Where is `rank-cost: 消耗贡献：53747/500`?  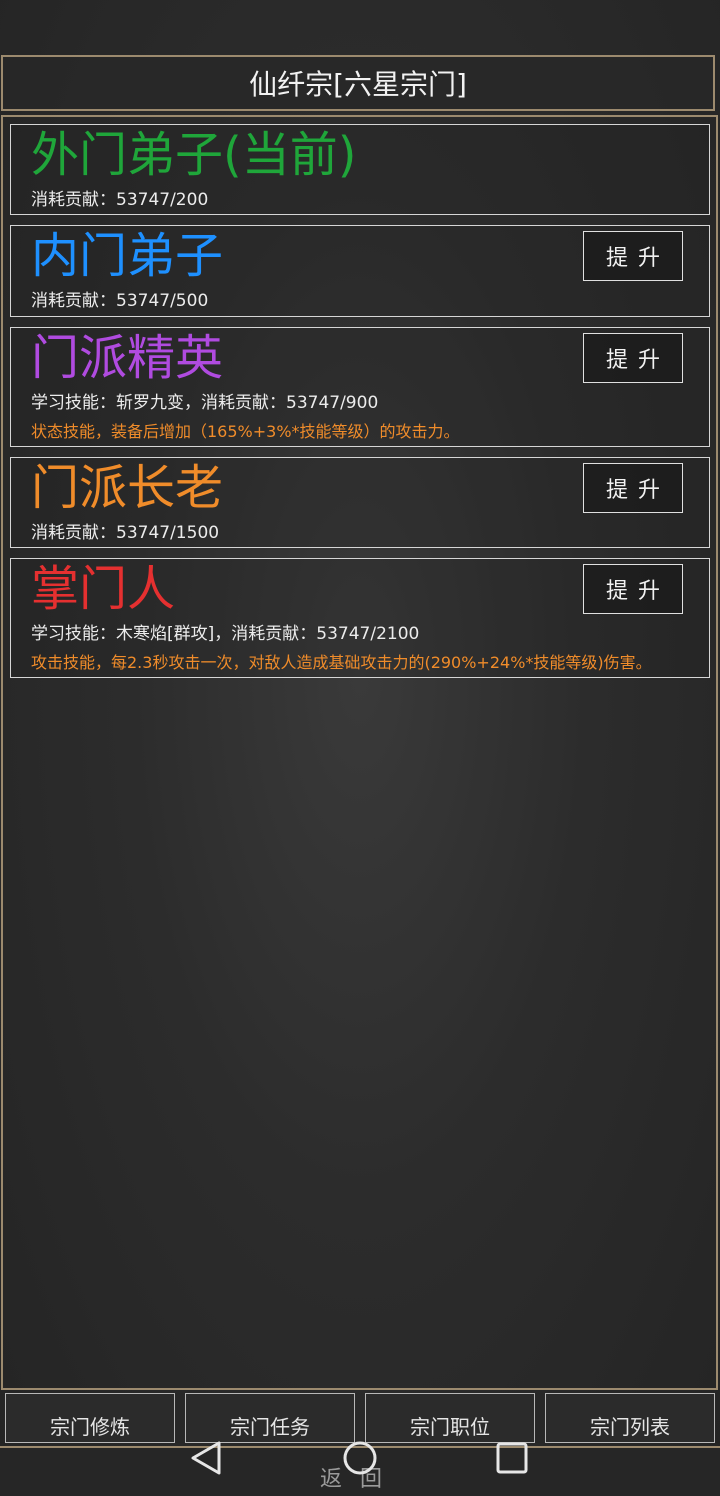 rank-cost: 消耗贡献：53747/500 is located at coordinates (120, 301).